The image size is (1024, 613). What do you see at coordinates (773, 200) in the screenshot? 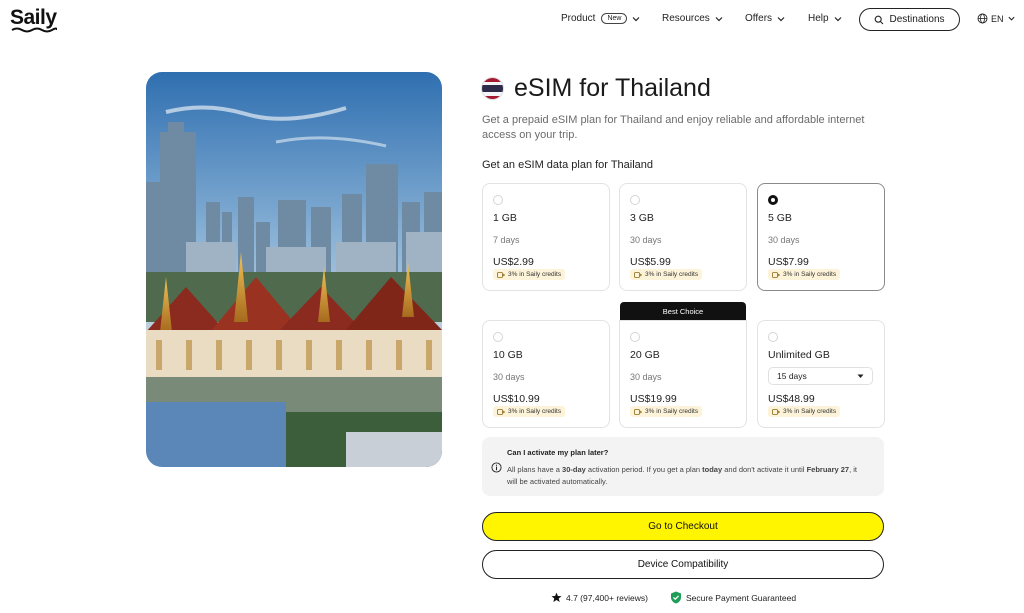
I see `plan-radio-selected` at bounding box center [773, 200].